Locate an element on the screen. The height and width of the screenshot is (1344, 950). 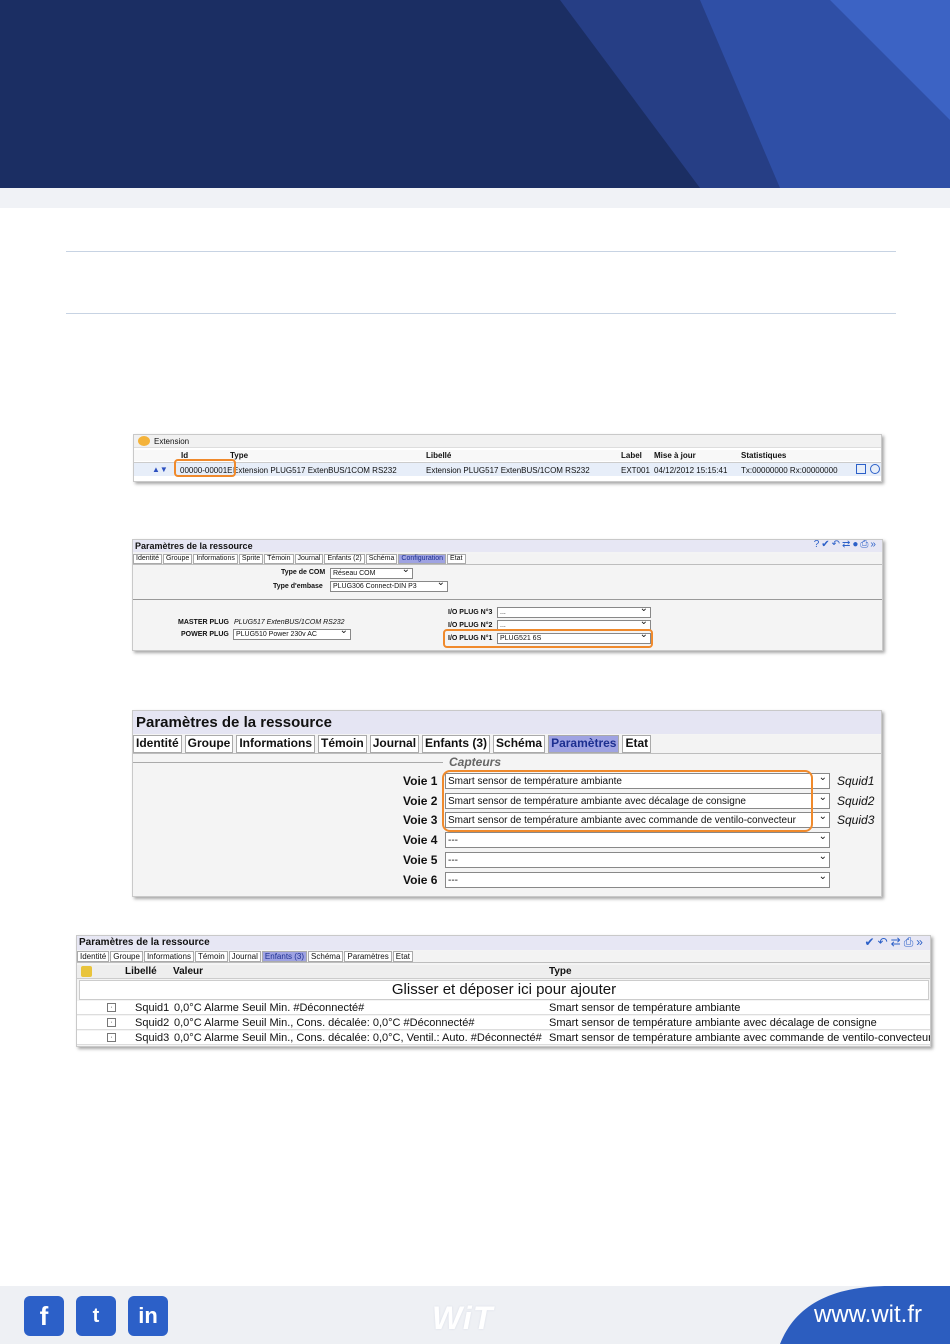
col-type: Type is located at coordinates (560, 971).